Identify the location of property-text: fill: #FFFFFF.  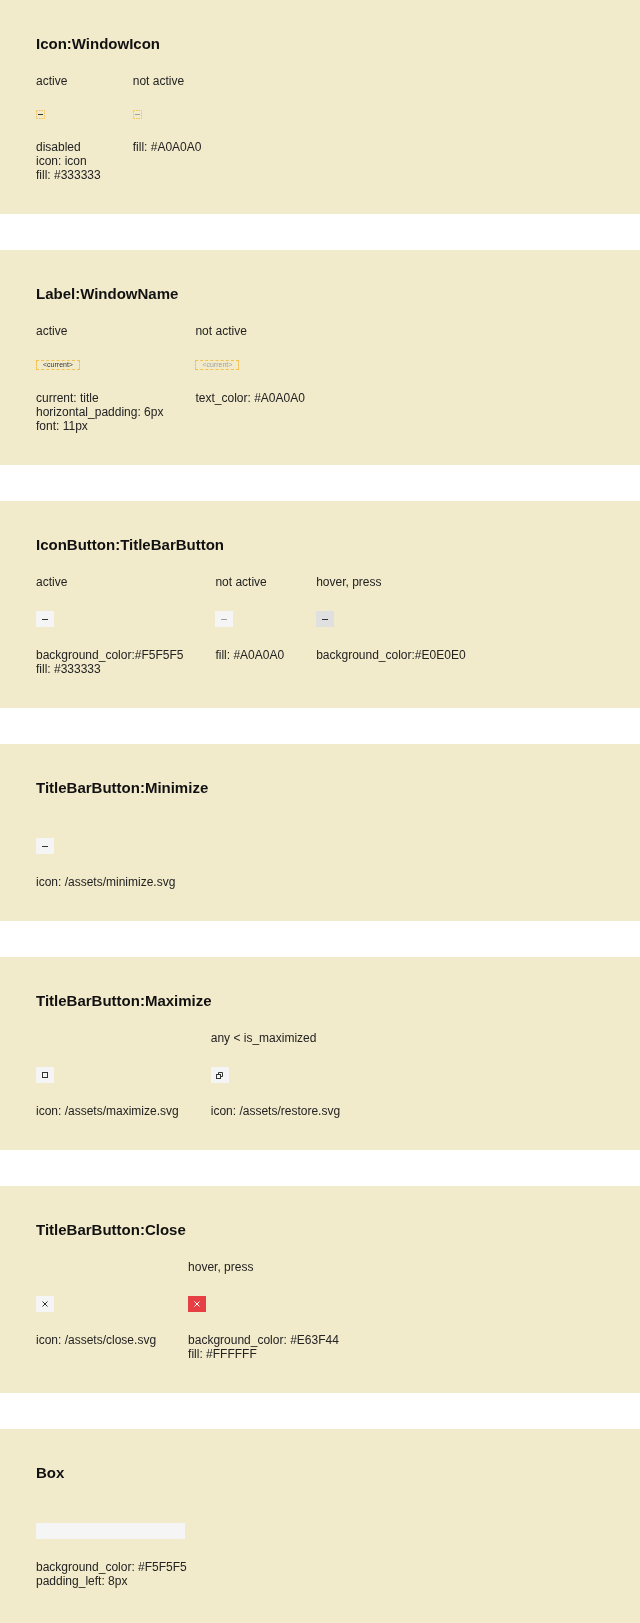
(223, 1354).